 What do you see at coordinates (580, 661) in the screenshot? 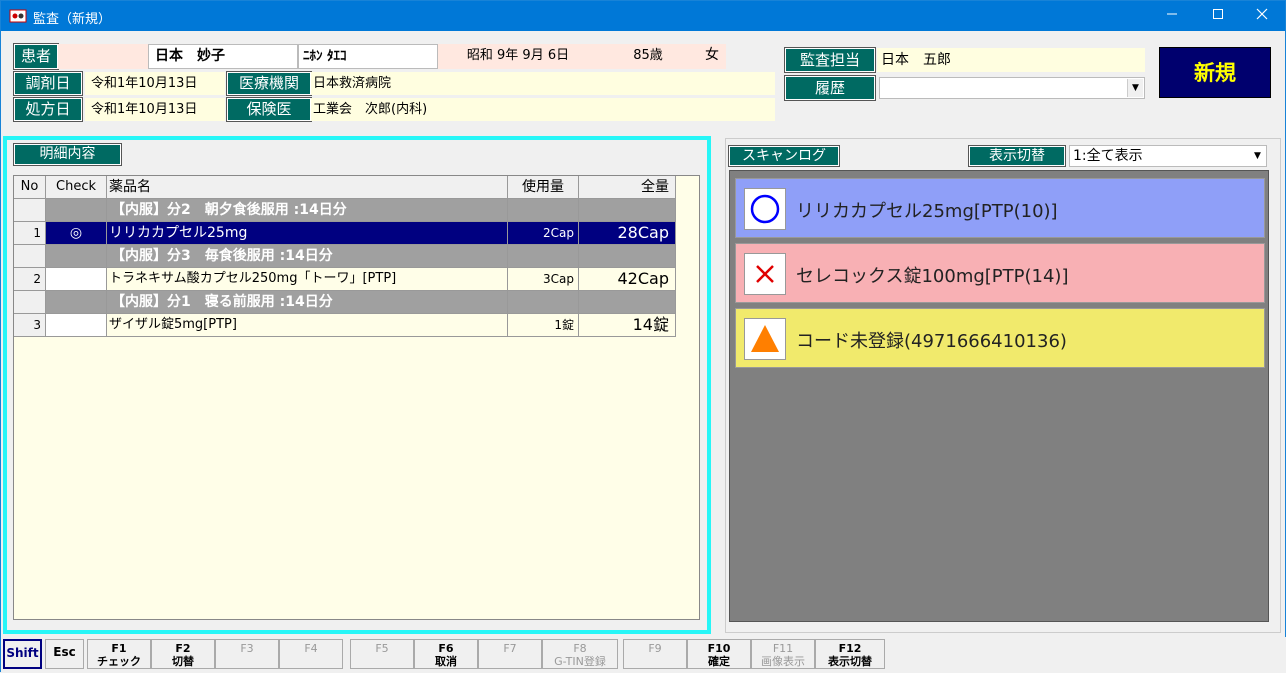
I see `fkey-caption: G-TIN登録` at bounding box center [580, 661].